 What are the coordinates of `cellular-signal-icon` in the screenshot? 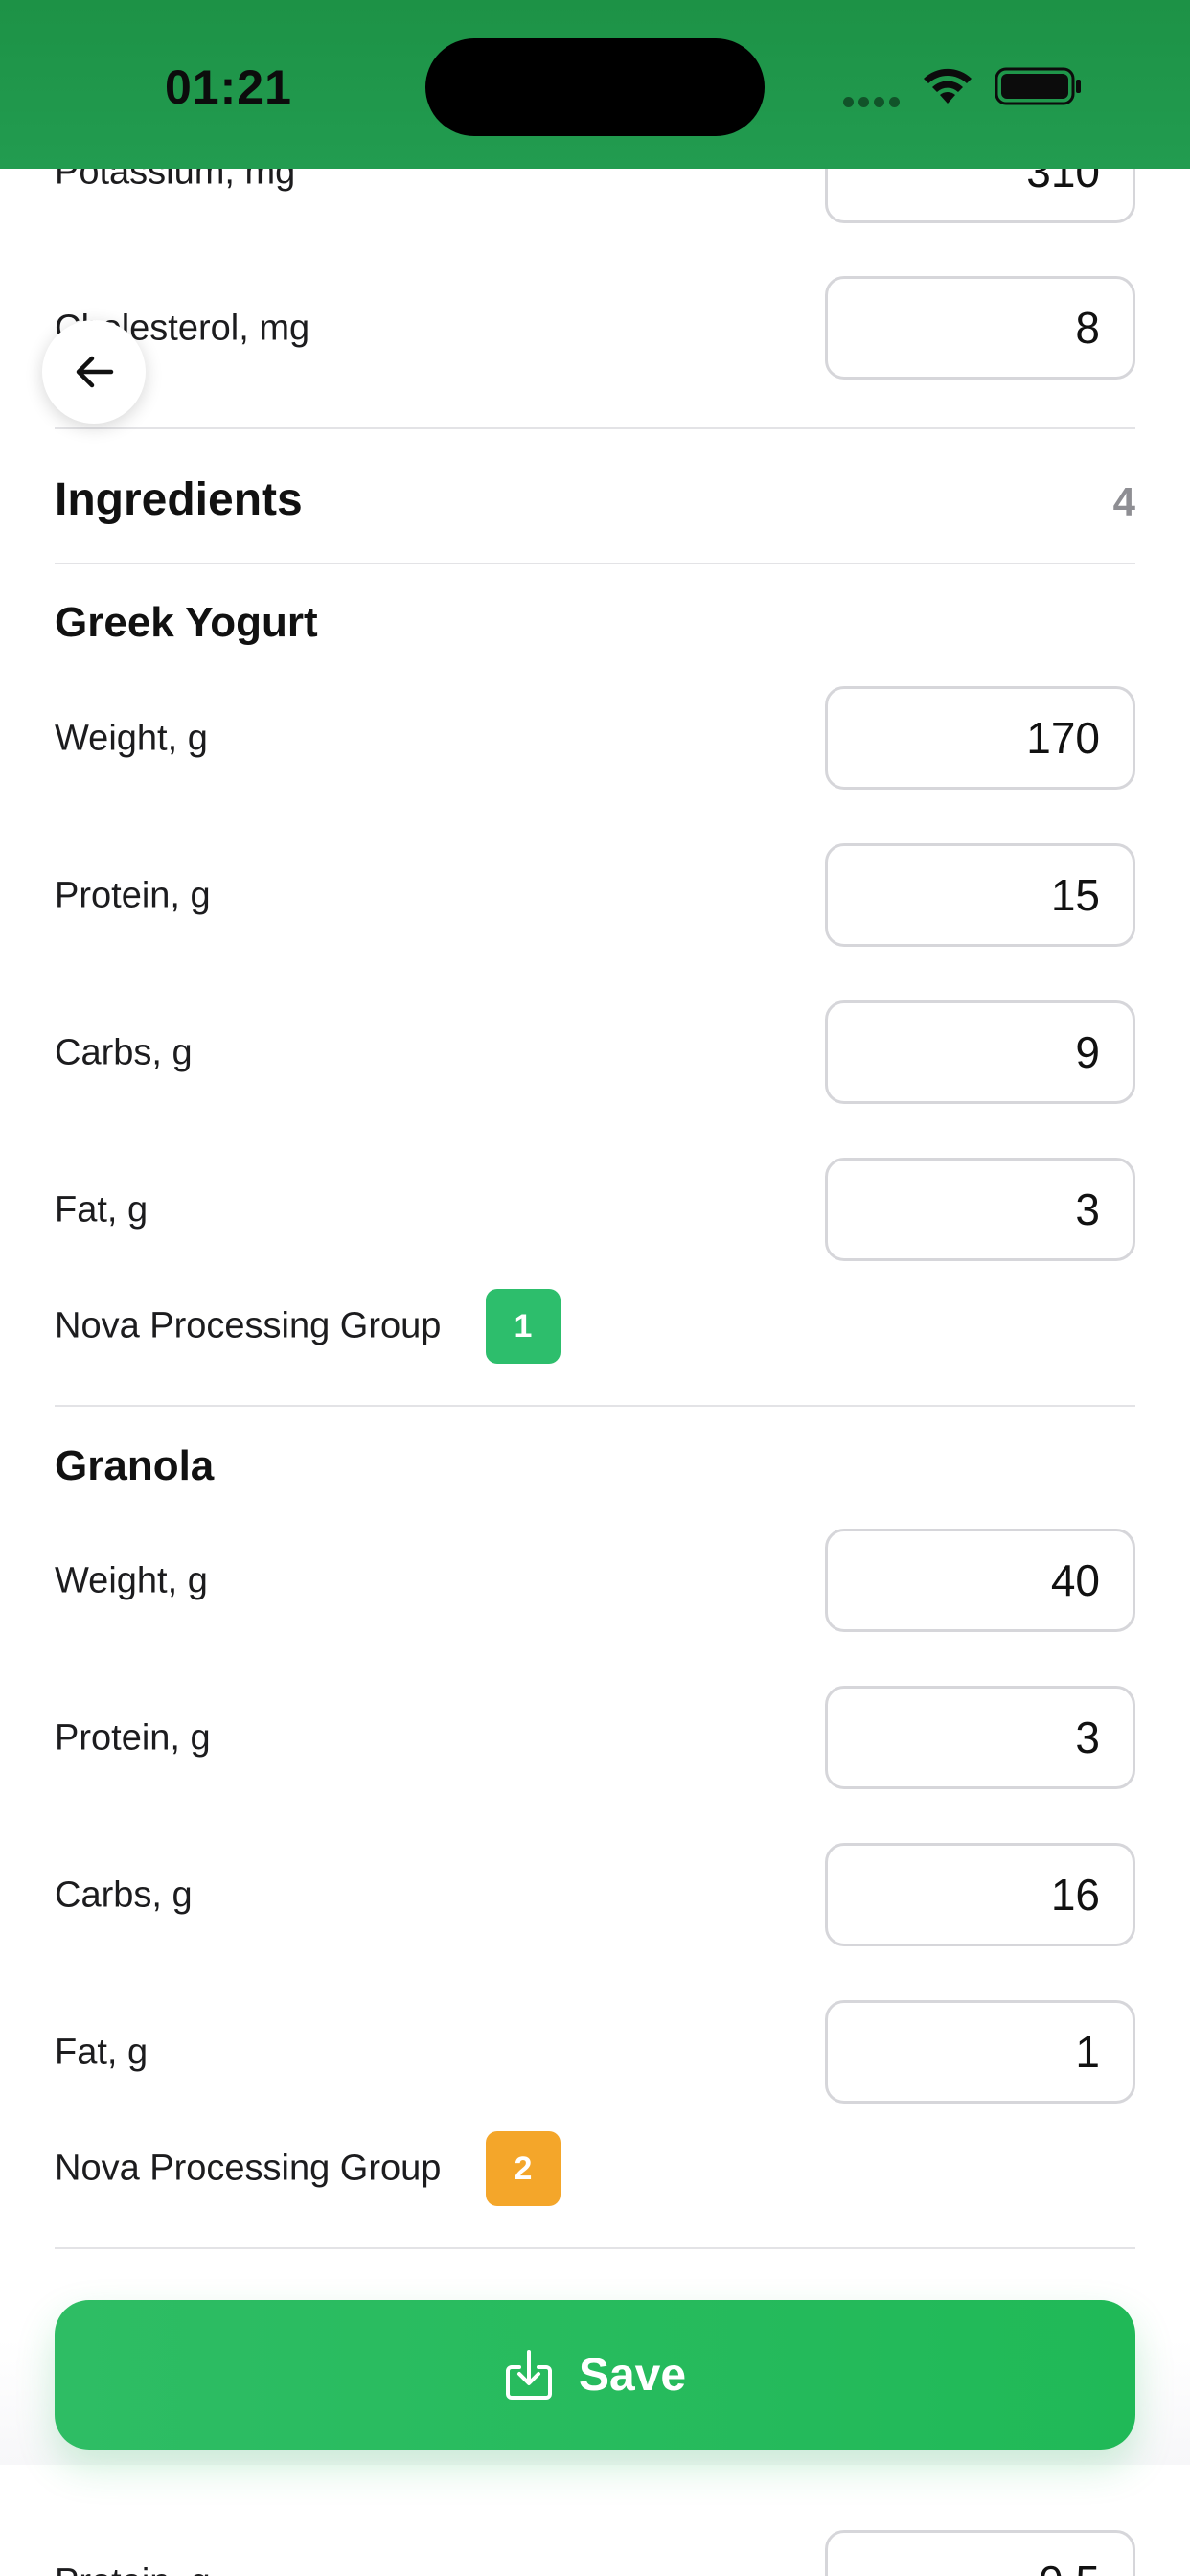 It's located at (873, 101).